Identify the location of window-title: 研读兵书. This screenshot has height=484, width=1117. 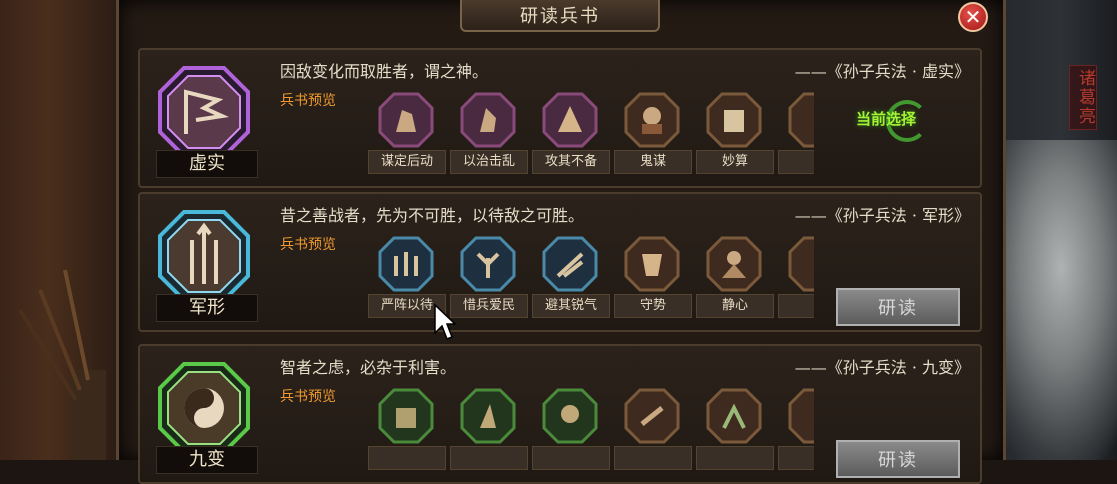
(560, 16).